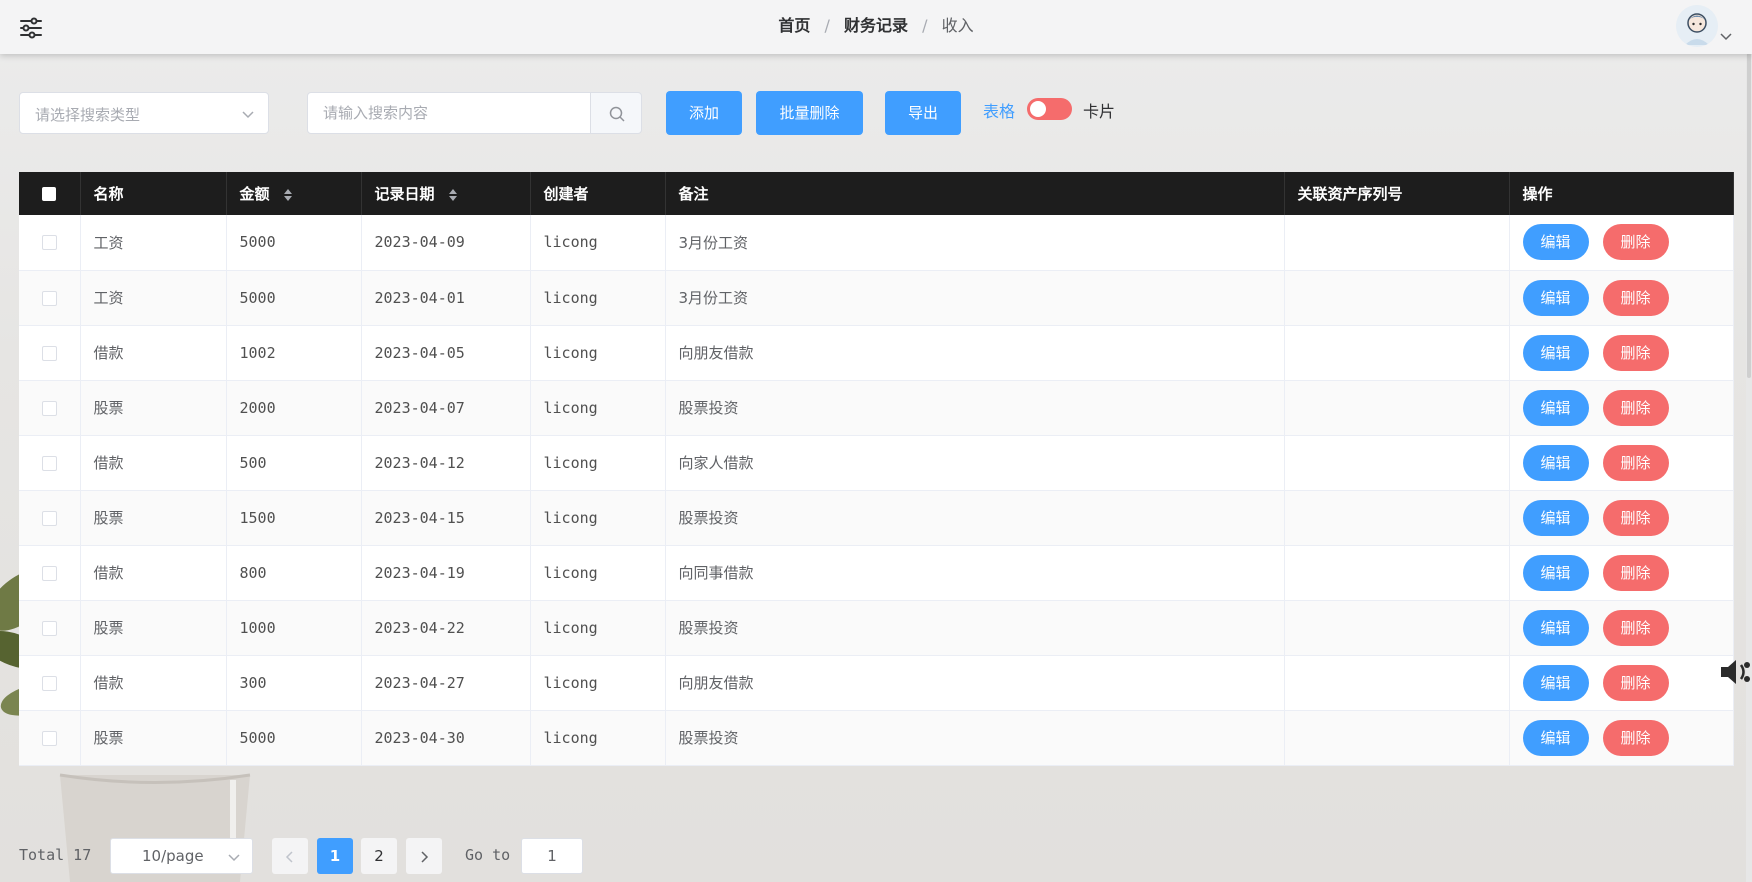 The height and width of the screenshot is (882, 1752). Describe the element at coordinates (446, 628) in the screenshot. I see `cell-date: 2023-04-22` at that location.